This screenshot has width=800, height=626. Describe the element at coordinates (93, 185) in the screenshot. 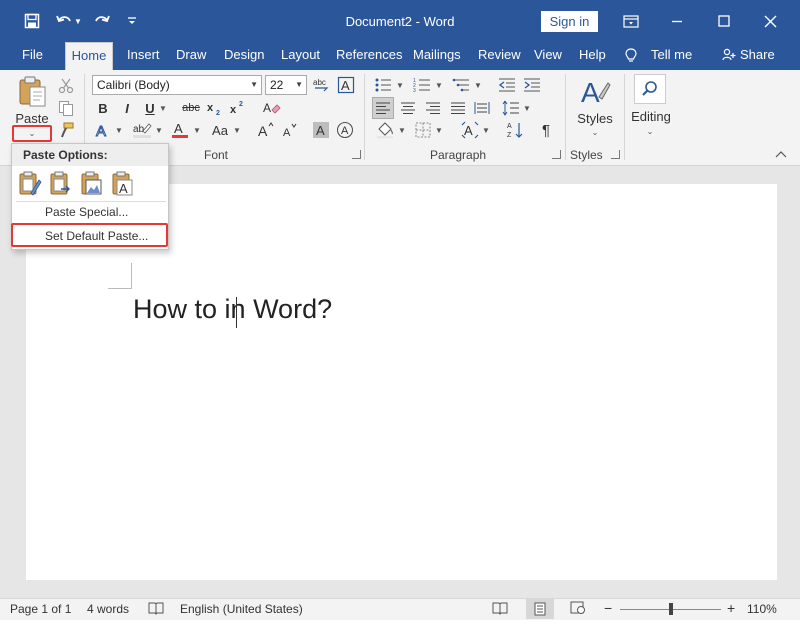

I see `paste-picture-icon` at that location.